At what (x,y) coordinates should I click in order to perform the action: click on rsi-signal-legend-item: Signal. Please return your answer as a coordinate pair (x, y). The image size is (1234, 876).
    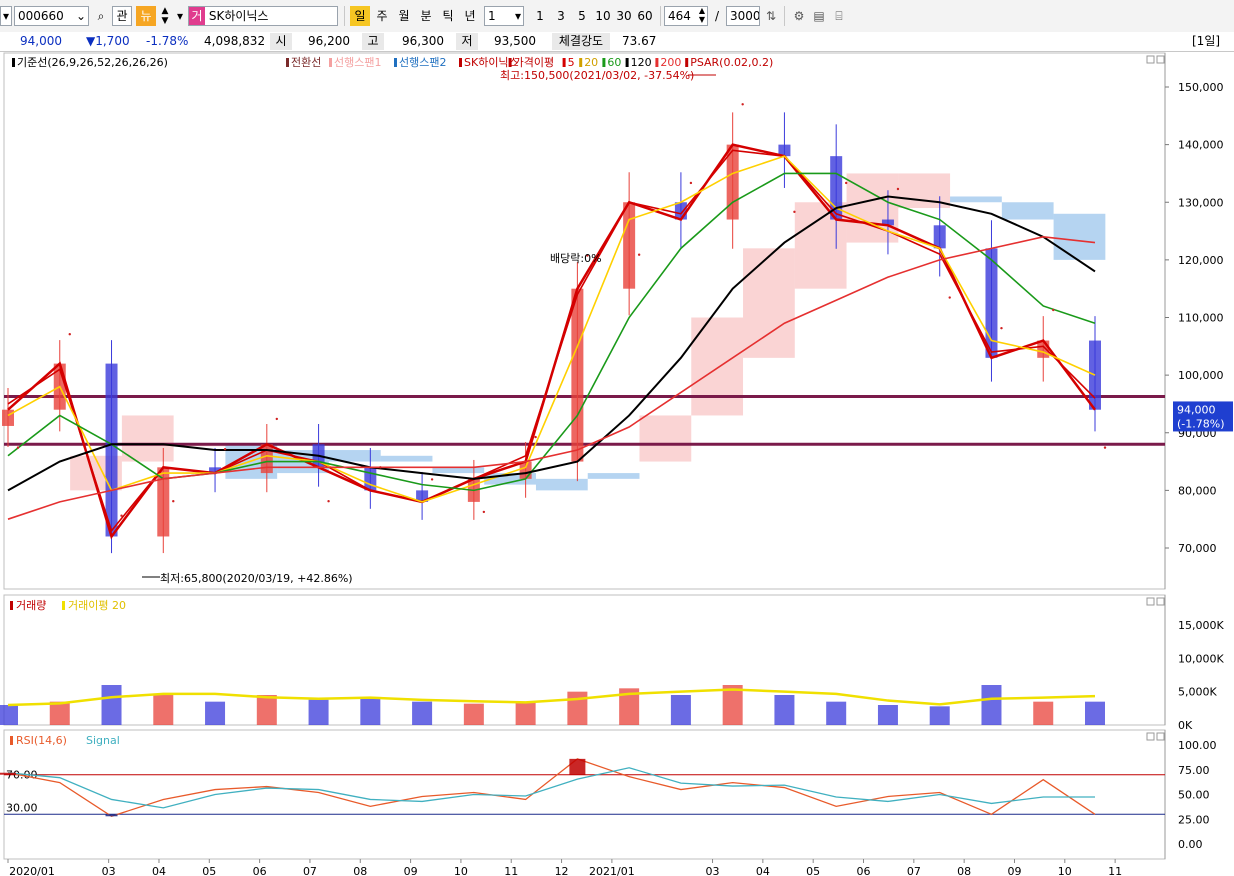
    Looking at the image, I should click on (103, 740).